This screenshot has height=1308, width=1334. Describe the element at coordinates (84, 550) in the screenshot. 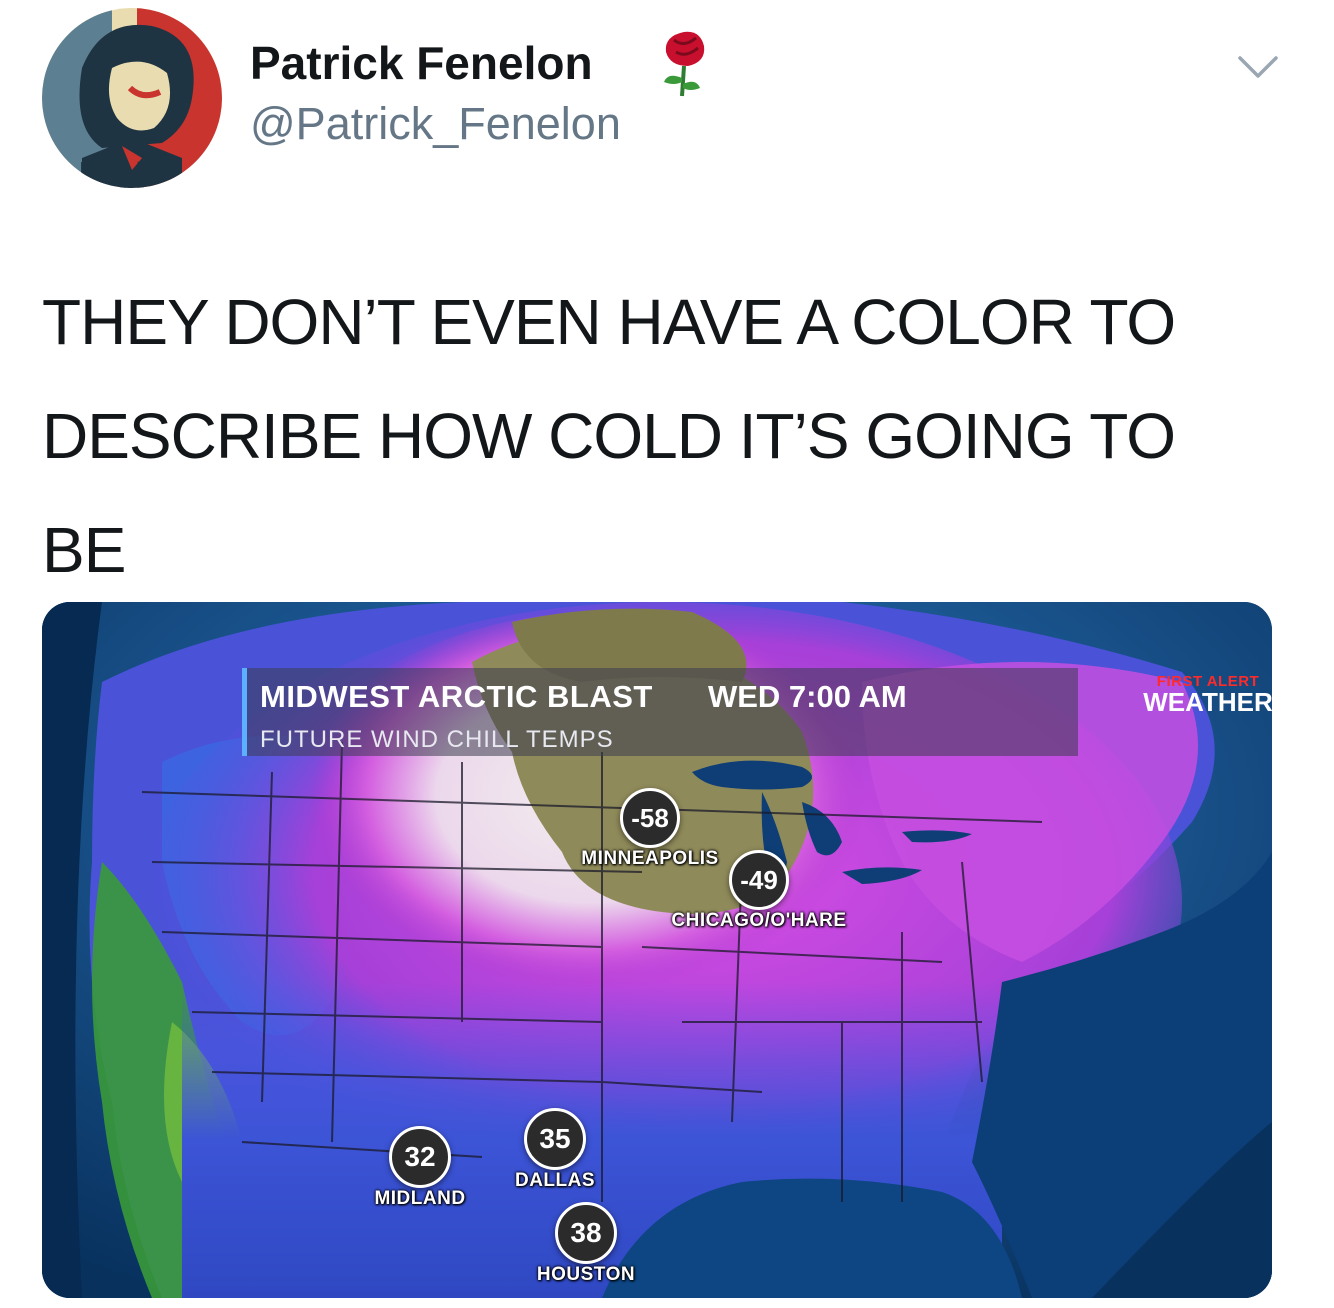

I see `tweet-text-line: BE` at that location.